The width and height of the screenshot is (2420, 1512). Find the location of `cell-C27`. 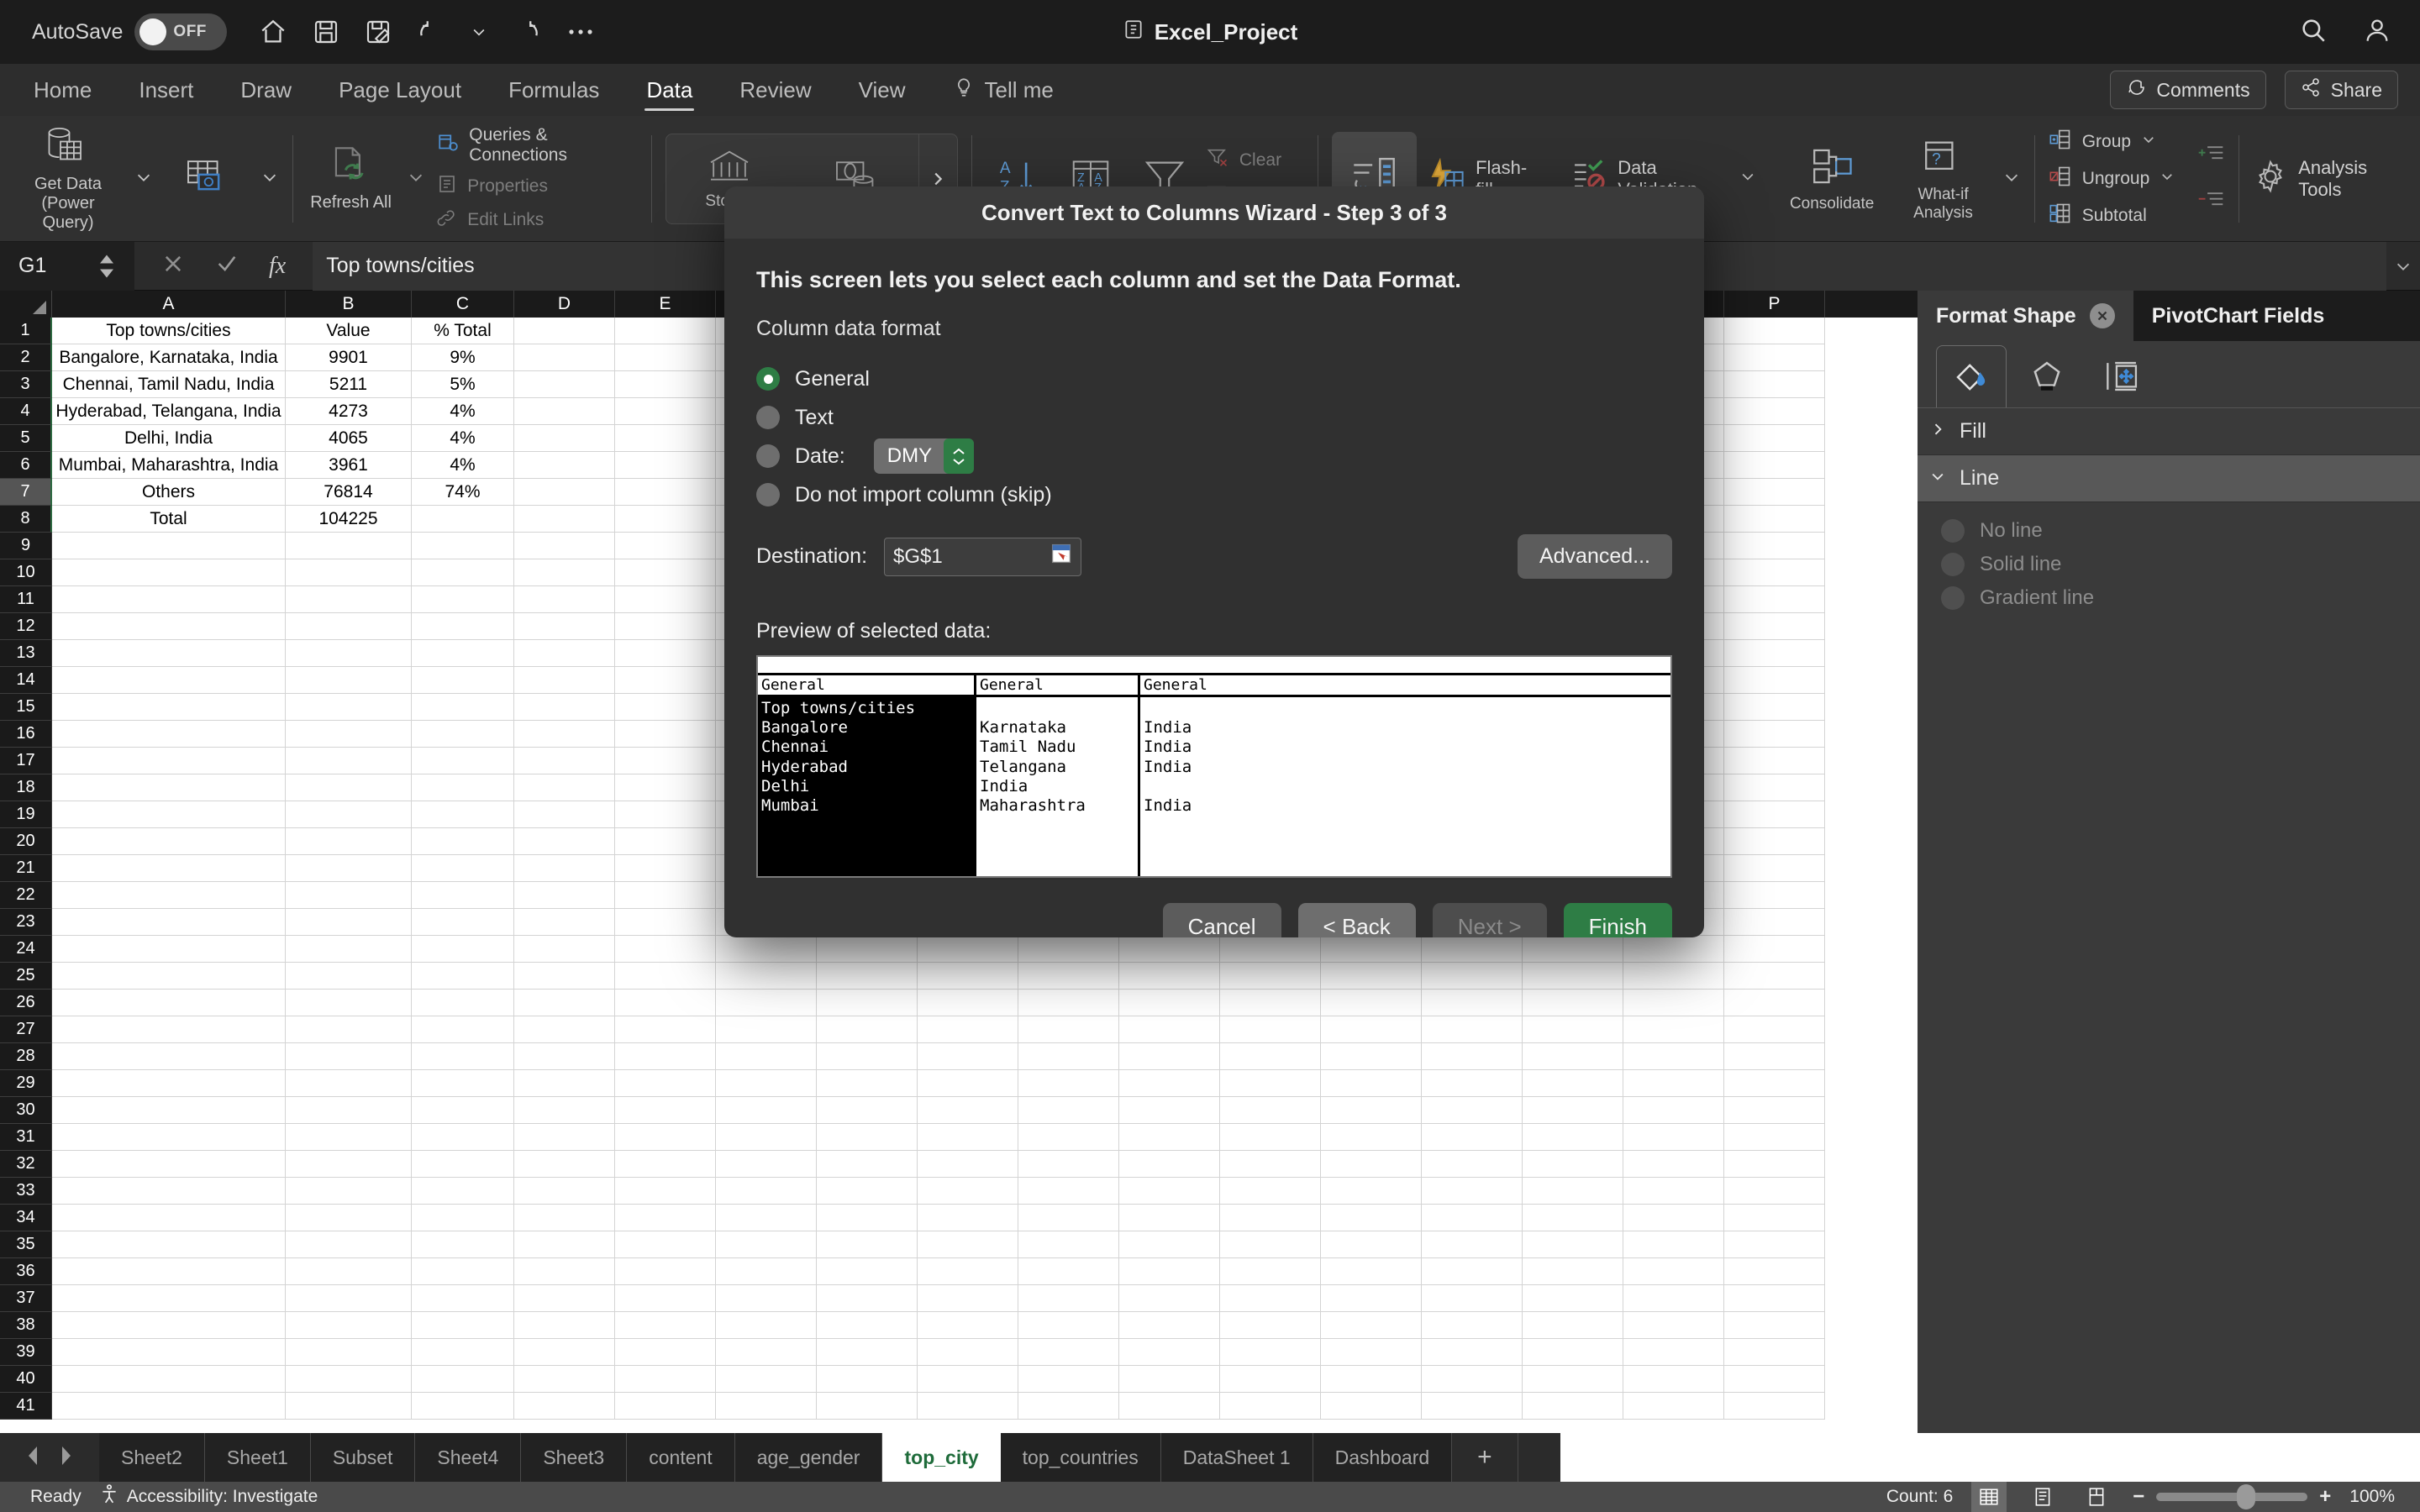

cell-C27 is located at coordinates (463, 1029).